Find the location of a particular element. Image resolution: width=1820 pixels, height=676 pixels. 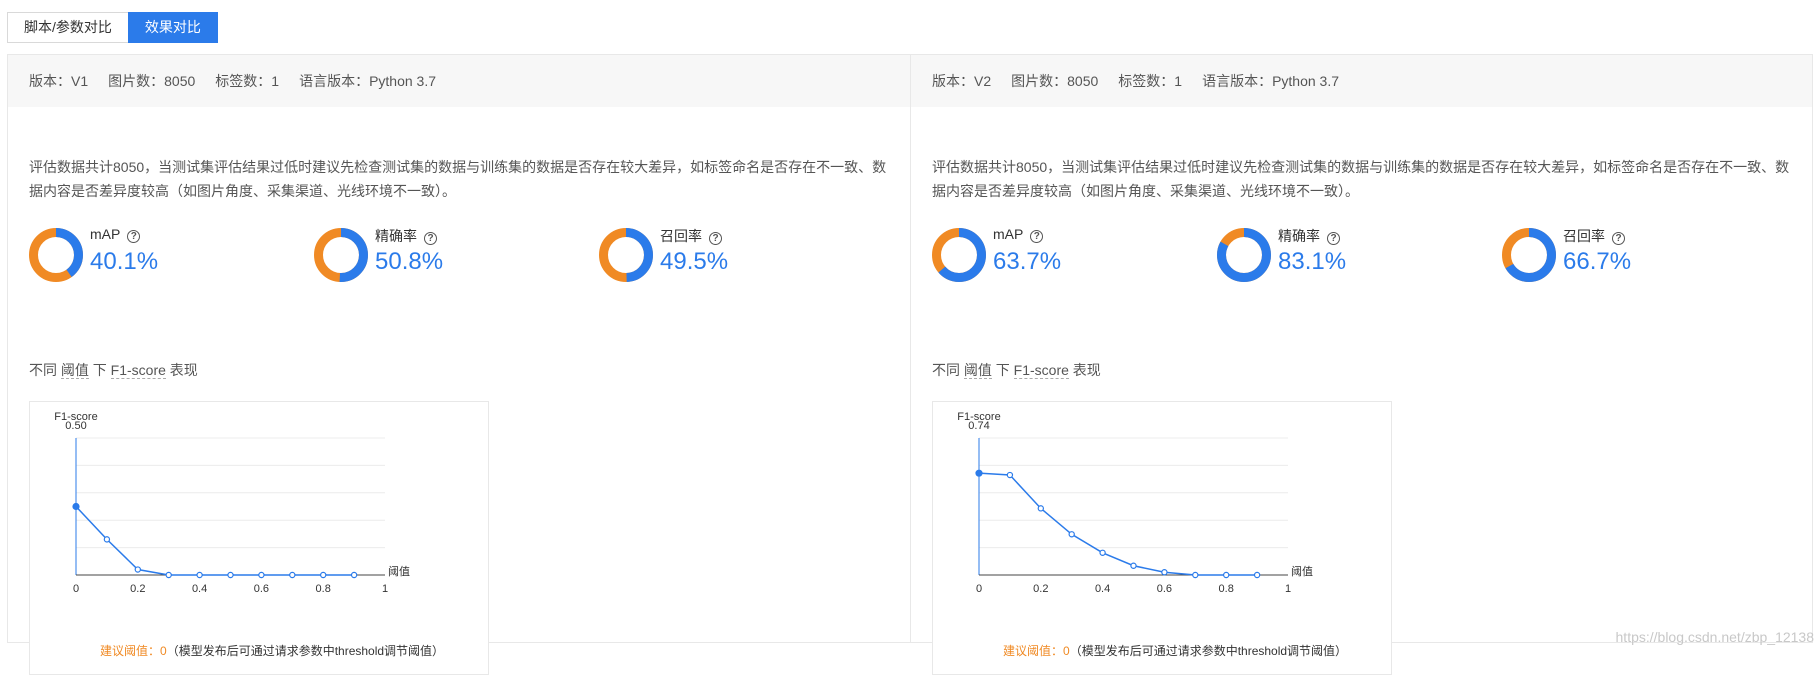

metric-value: 83.1% is located at coordinates (1312, 261).